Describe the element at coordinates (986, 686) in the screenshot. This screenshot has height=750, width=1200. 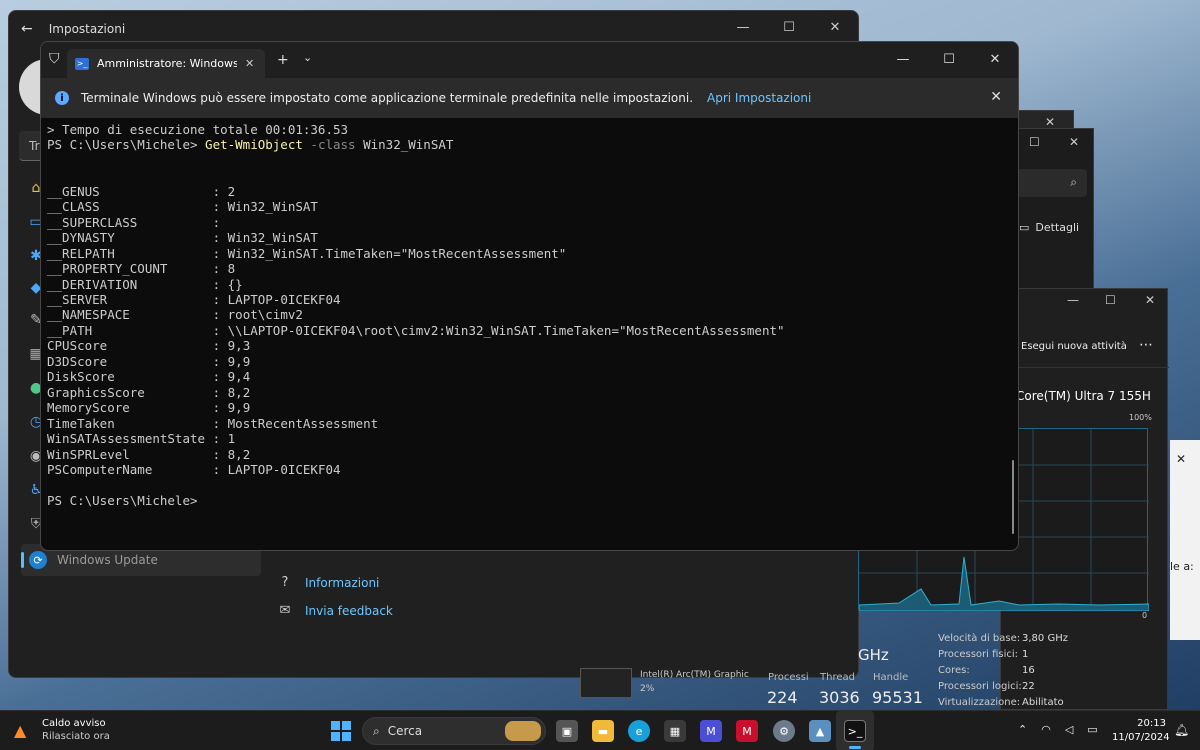
I see `spec-row: Processori logici: 22` at that location.